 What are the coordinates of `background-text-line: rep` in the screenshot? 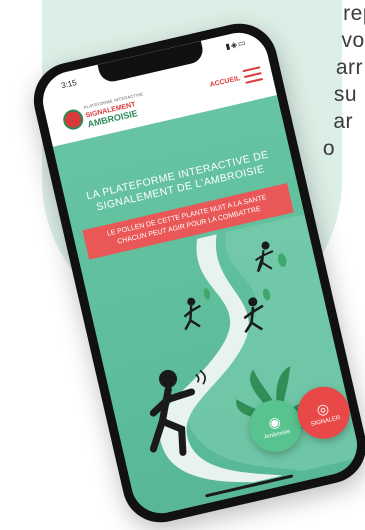 It's located at (354, 13).